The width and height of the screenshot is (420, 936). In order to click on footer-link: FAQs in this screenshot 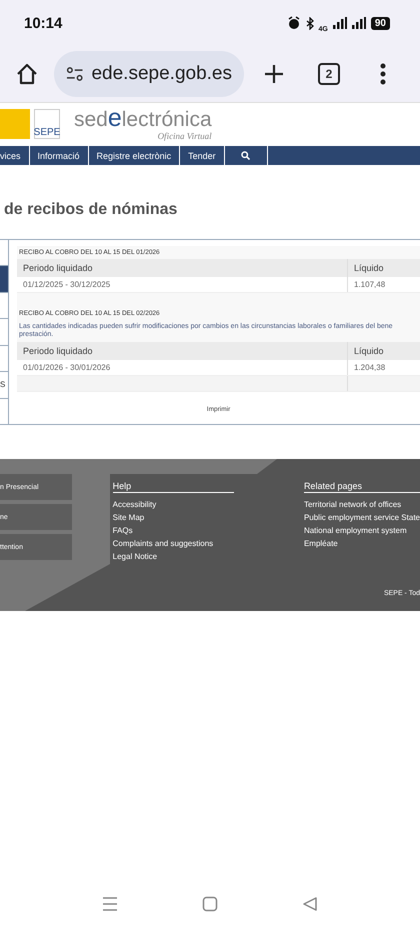, I will do `click(173, 530)`.